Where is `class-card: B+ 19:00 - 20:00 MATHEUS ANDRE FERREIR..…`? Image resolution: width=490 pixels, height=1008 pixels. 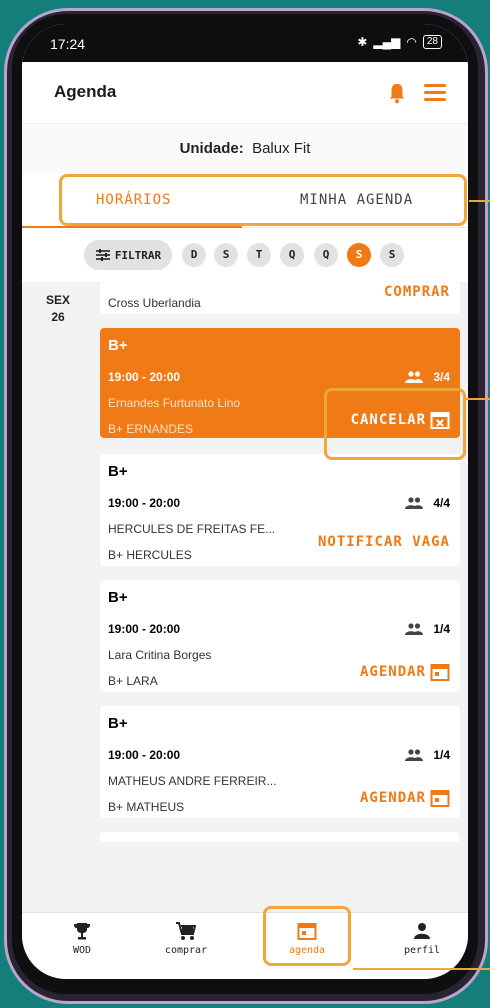 class-card: B+ 19:00 - 20:00 MATHEUS ANDRE FERREIR..… is located at coordinates (280, 762).